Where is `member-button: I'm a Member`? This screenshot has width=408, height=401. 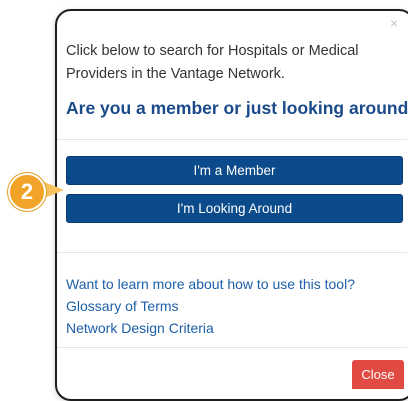
member-button: I'm a Member is located at coordinates (234, 170).